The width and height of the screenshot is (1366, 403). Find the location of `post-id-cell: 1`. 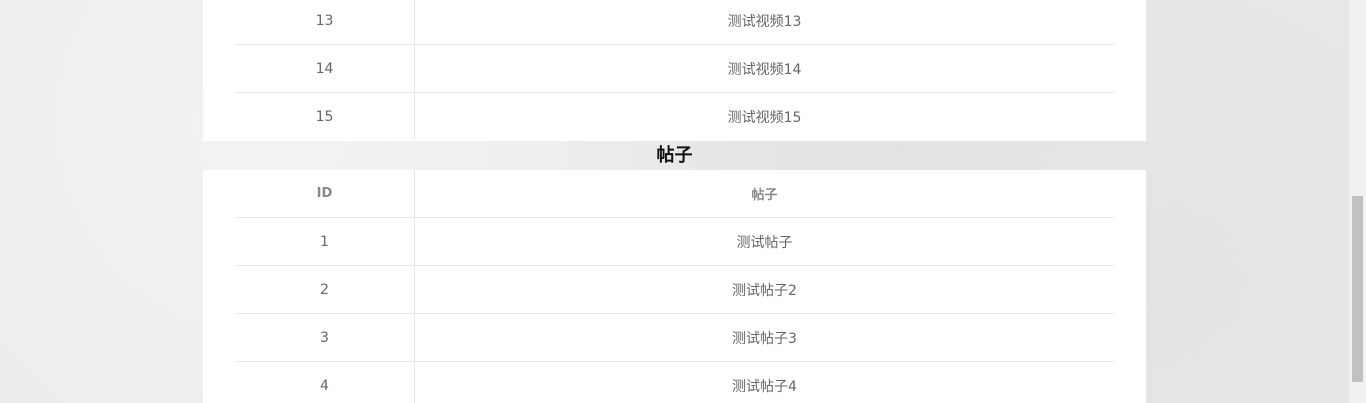

post-id-cell: 1 is located at coordinates (325, 241).